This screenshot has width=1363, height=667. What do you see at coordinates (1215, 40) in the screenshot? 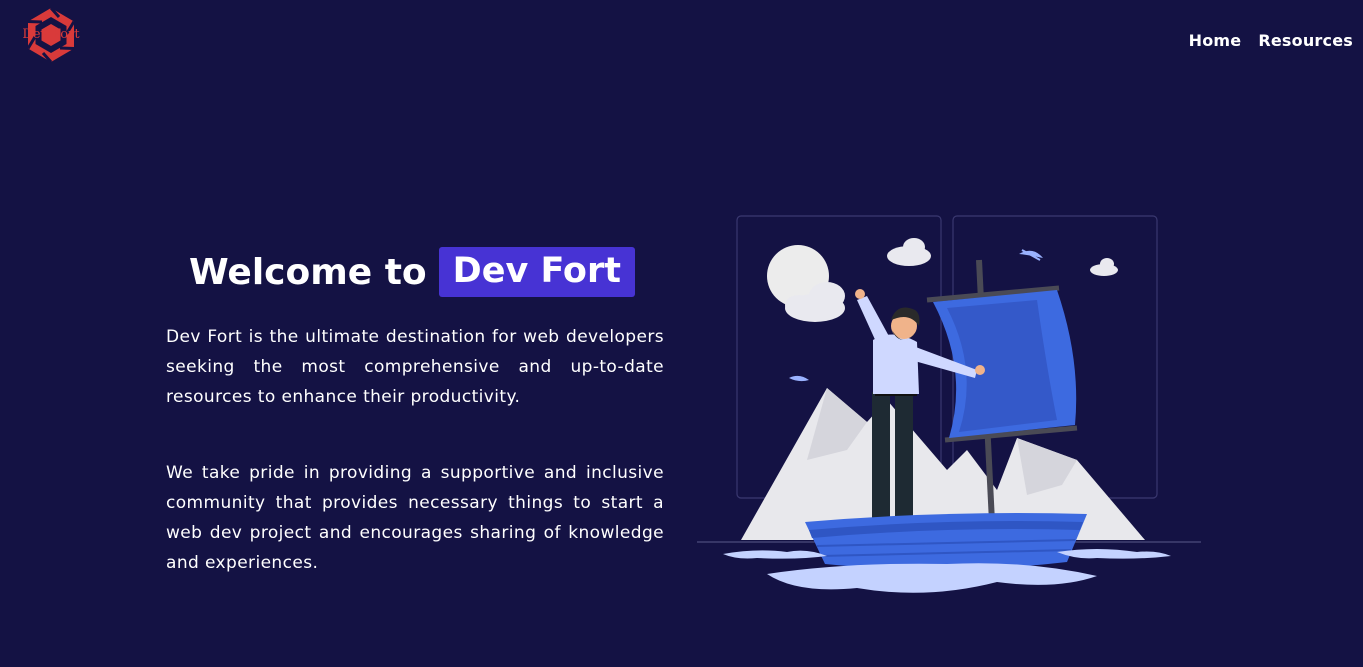
I see `nav-home-link: Home` at bounding box center [1215, 40].